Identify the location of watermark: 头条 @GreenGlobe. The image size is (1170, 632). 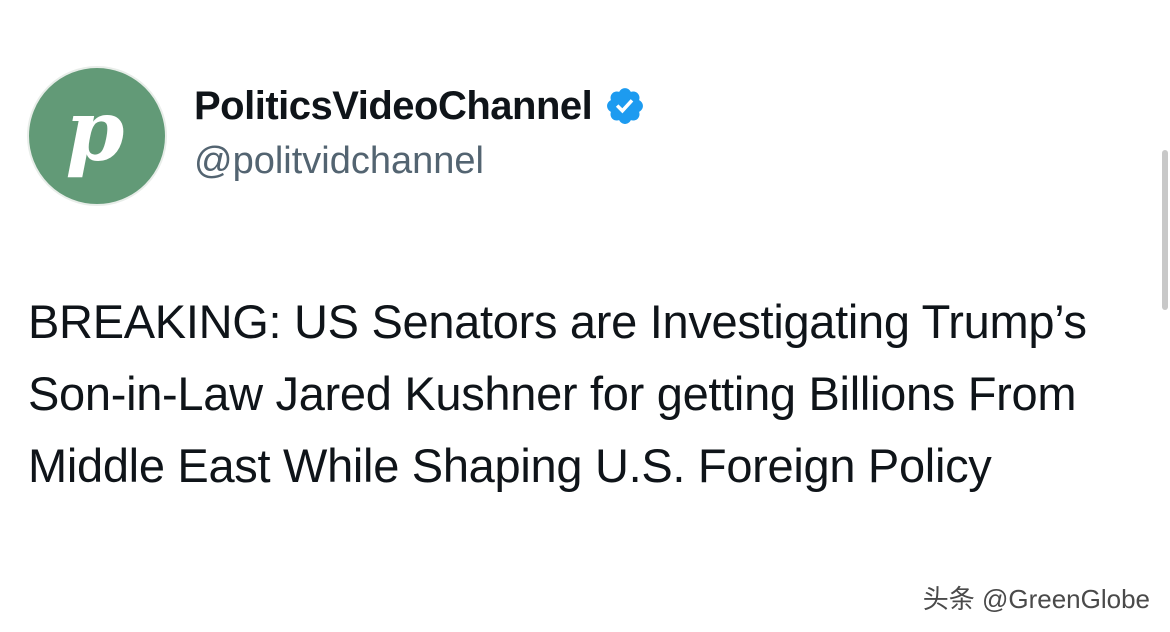
(1036, 599).